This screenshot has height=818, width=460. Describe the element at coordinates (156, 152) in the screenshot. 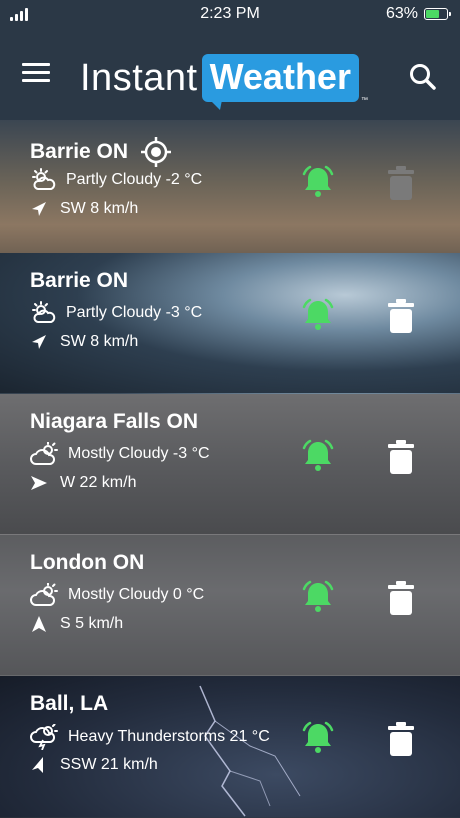

I see `current-location-icon` at that location.